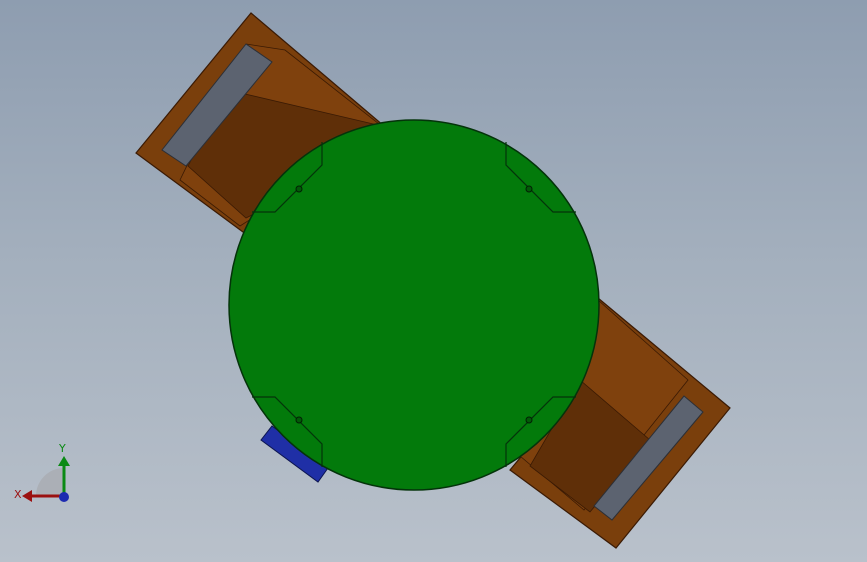  Describe the element at coordinates (299, 189) in the screenshot. I see `hole-top-left` at that location.